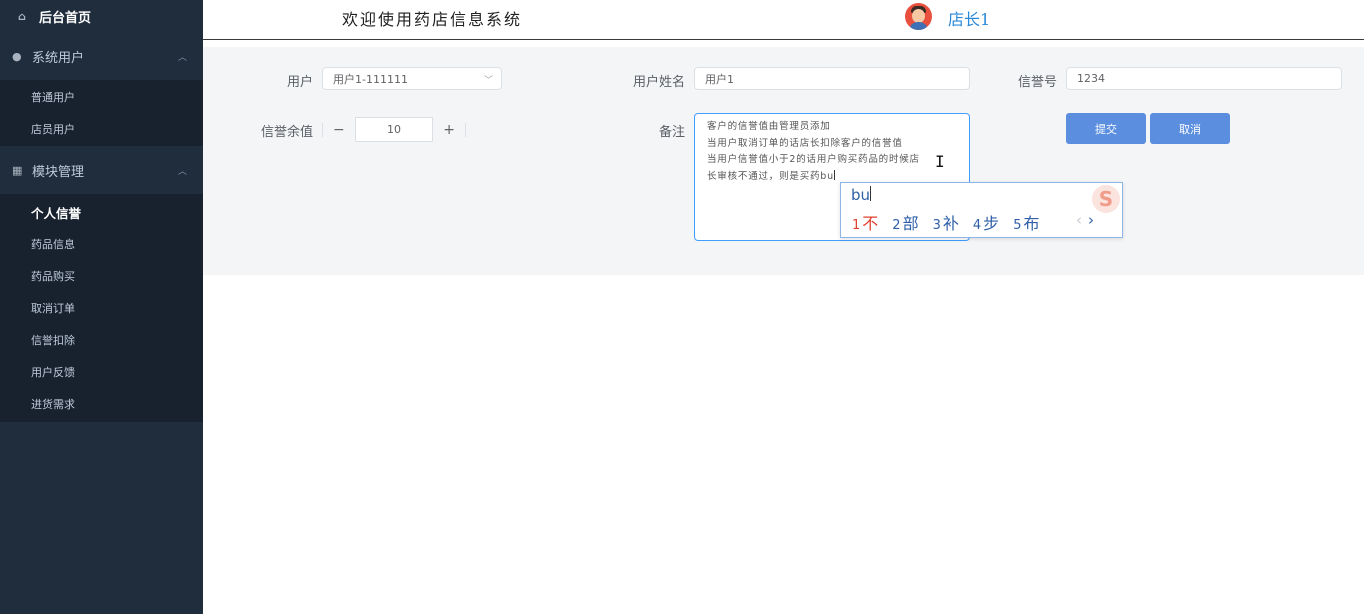  Describe the element at coordinates (58, 58) in the screenshot. I see `sidebar-group-label: 系统用户` at that location.